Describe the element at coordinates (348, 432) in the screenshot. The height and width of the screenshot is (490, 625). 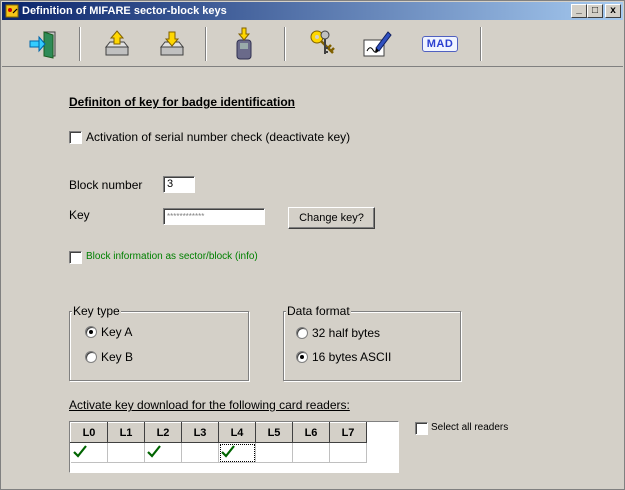
I see `reader-header-l7: L7` at that location.